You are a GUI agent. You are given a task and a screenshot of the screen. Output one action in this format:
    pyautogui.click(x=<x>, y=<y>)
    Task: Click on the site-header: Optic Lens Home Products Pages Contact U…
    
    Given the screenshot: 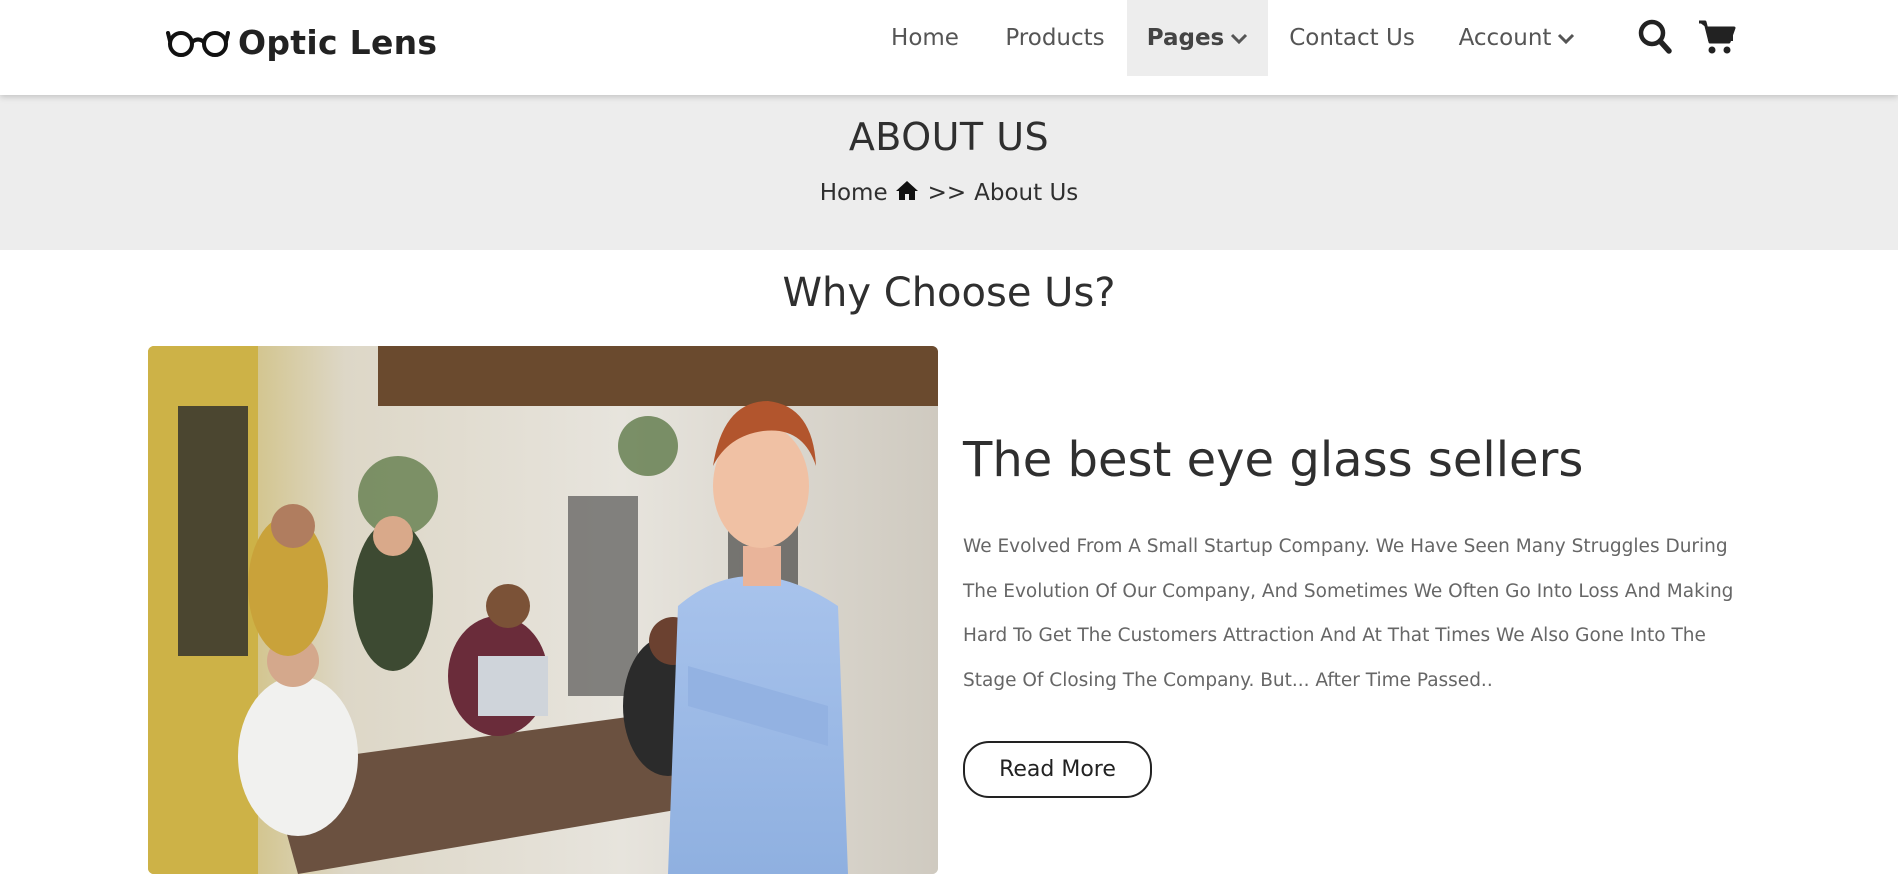 What is the action you would take?
    pyautogui.click(x=949, y=47)
    